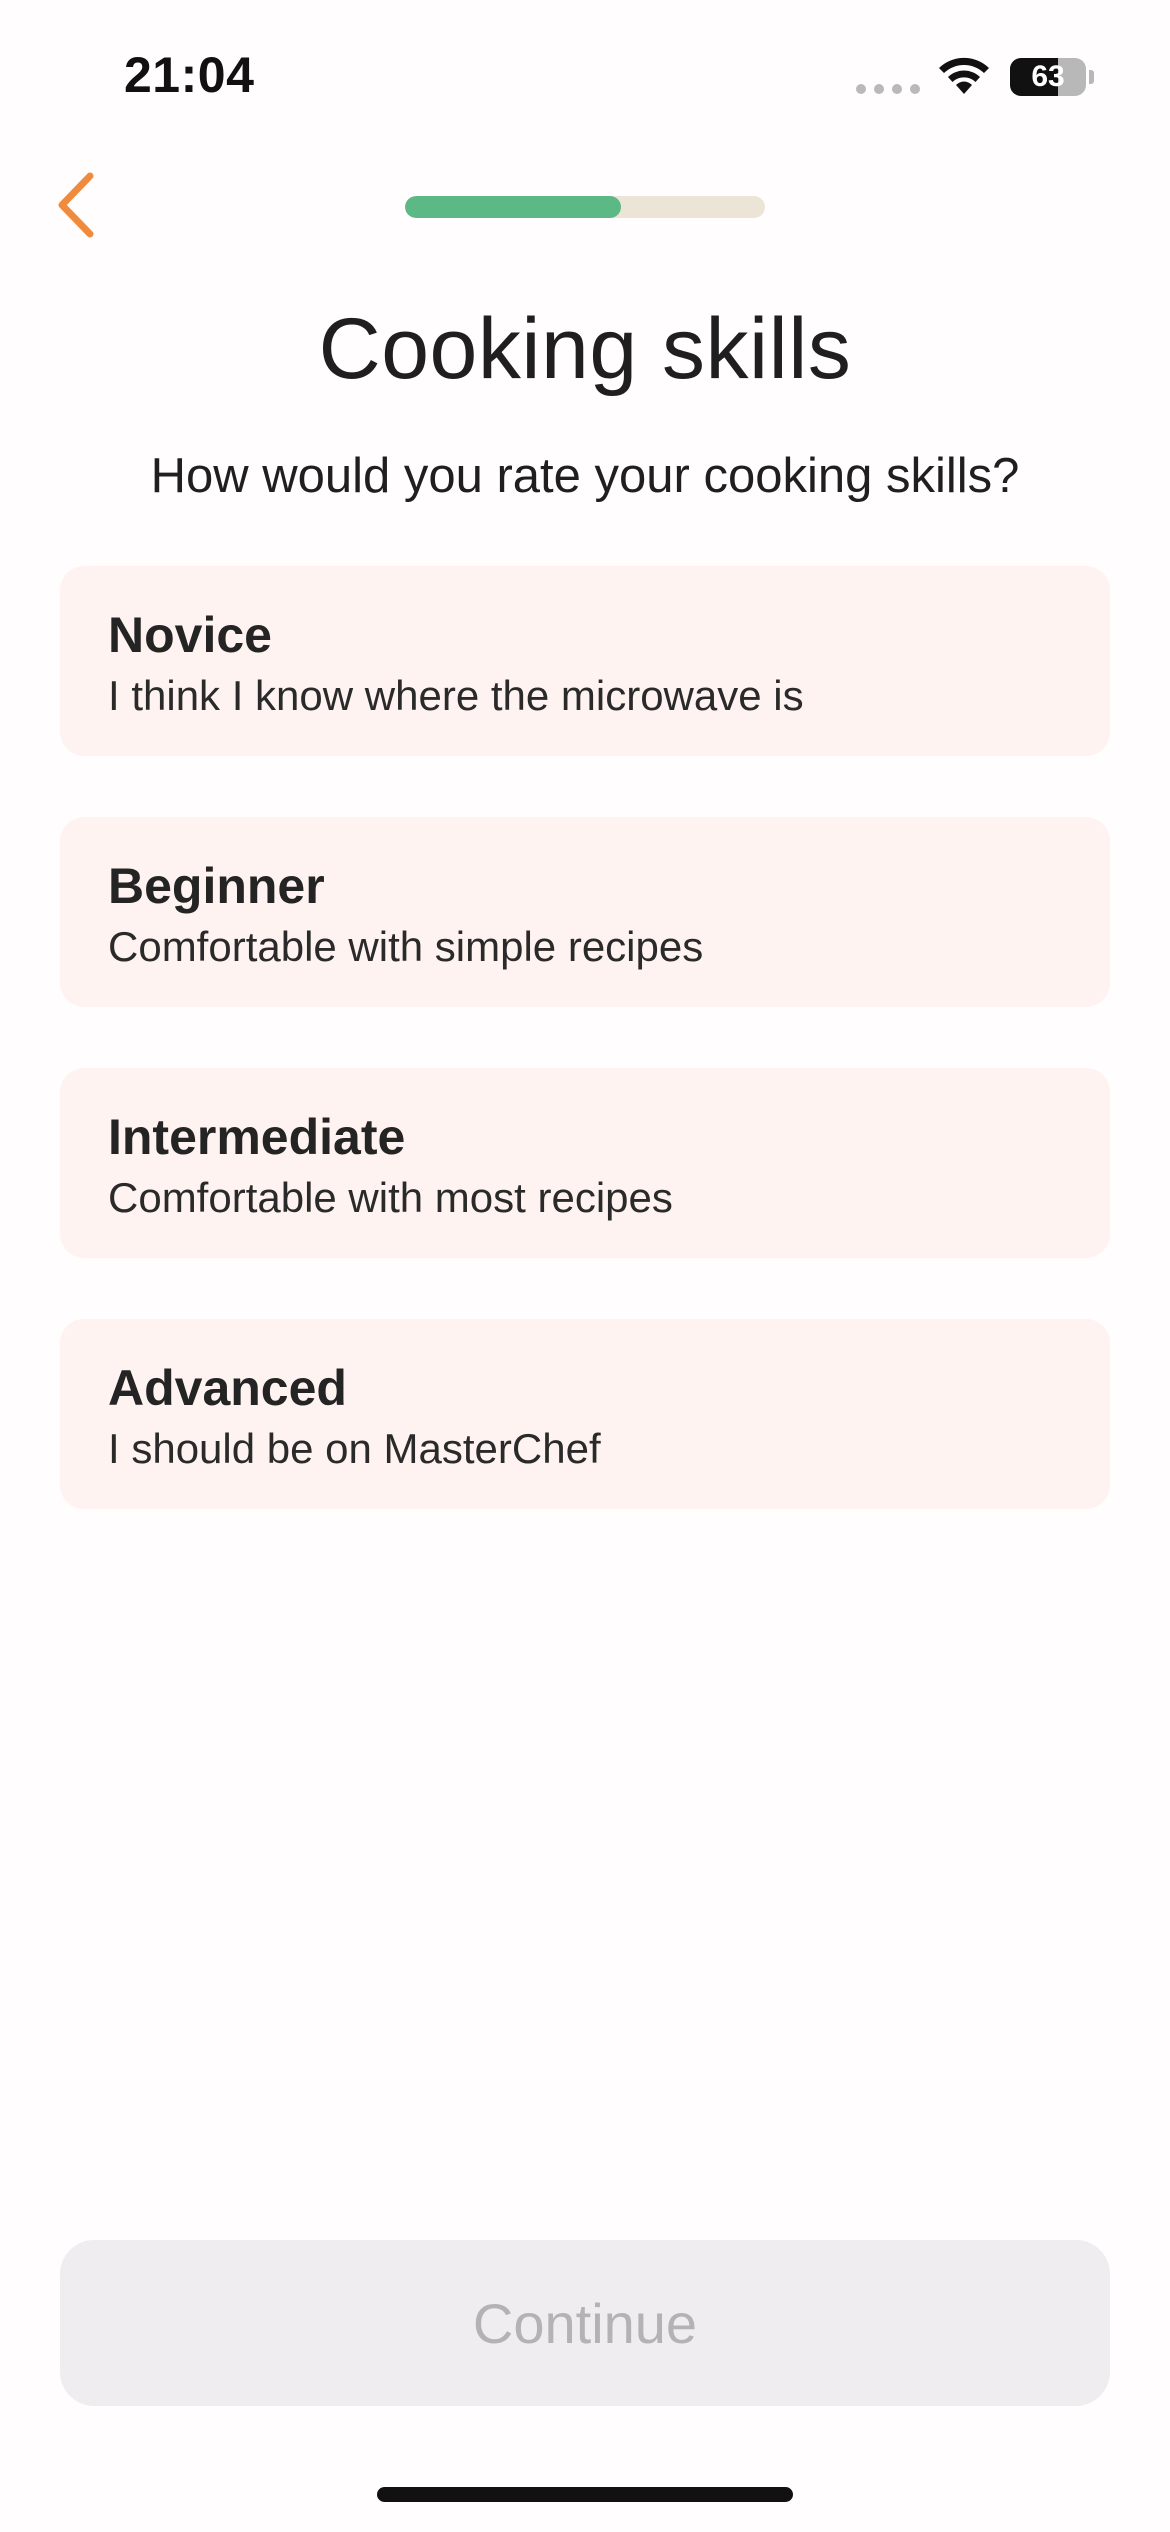  I want to click on option-description: Comfortable with most recipes, so click(390, 1197).